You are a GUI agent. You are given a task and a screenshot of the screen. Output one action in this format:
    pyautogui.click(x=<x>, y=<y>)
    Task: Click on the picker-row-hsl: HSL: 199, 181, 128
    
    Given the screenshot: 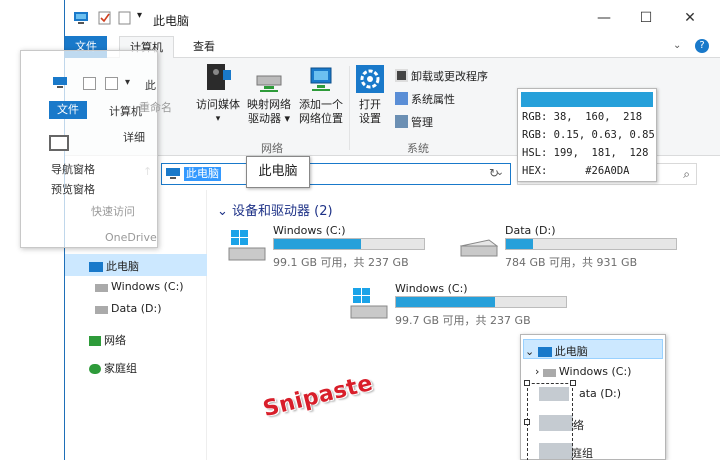 What is the action you would take?
    pyautogui.click(x=585, y=153)
    